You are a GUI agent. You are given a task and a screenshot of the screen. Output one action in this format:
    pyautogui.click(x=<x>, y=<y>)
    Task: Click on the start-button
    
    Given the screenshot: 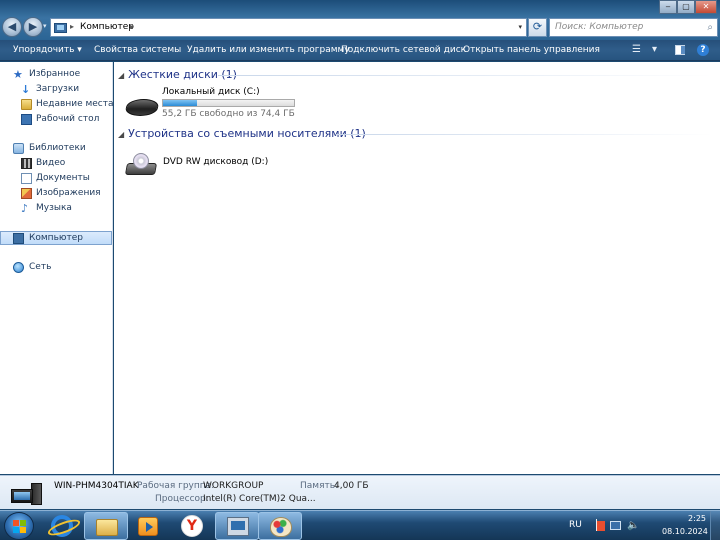 What is the action you would take?
    pyautogui.click(x=19, y=526)
    